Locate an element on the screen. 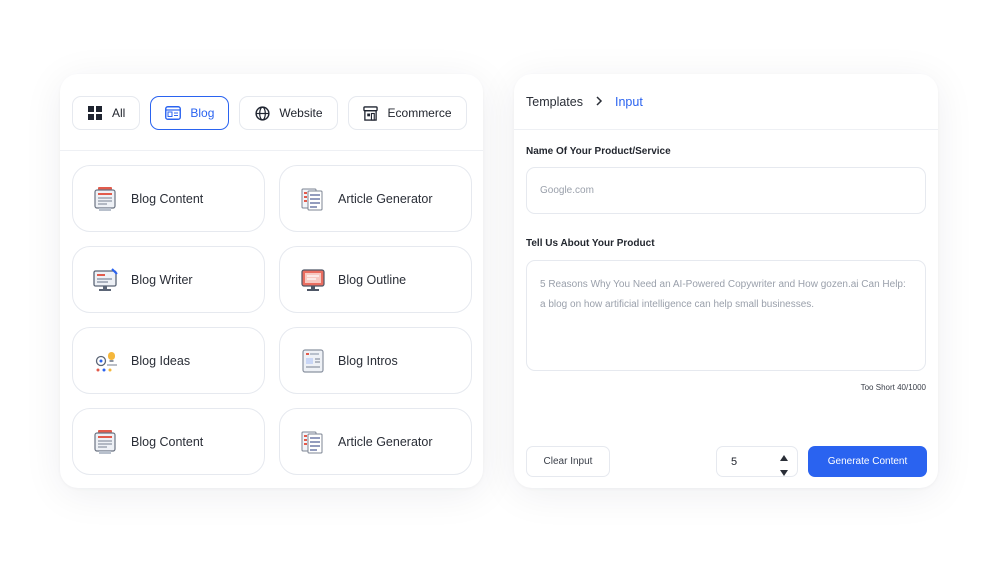  quantity-value: 5 is located at coordinates (734, 461).